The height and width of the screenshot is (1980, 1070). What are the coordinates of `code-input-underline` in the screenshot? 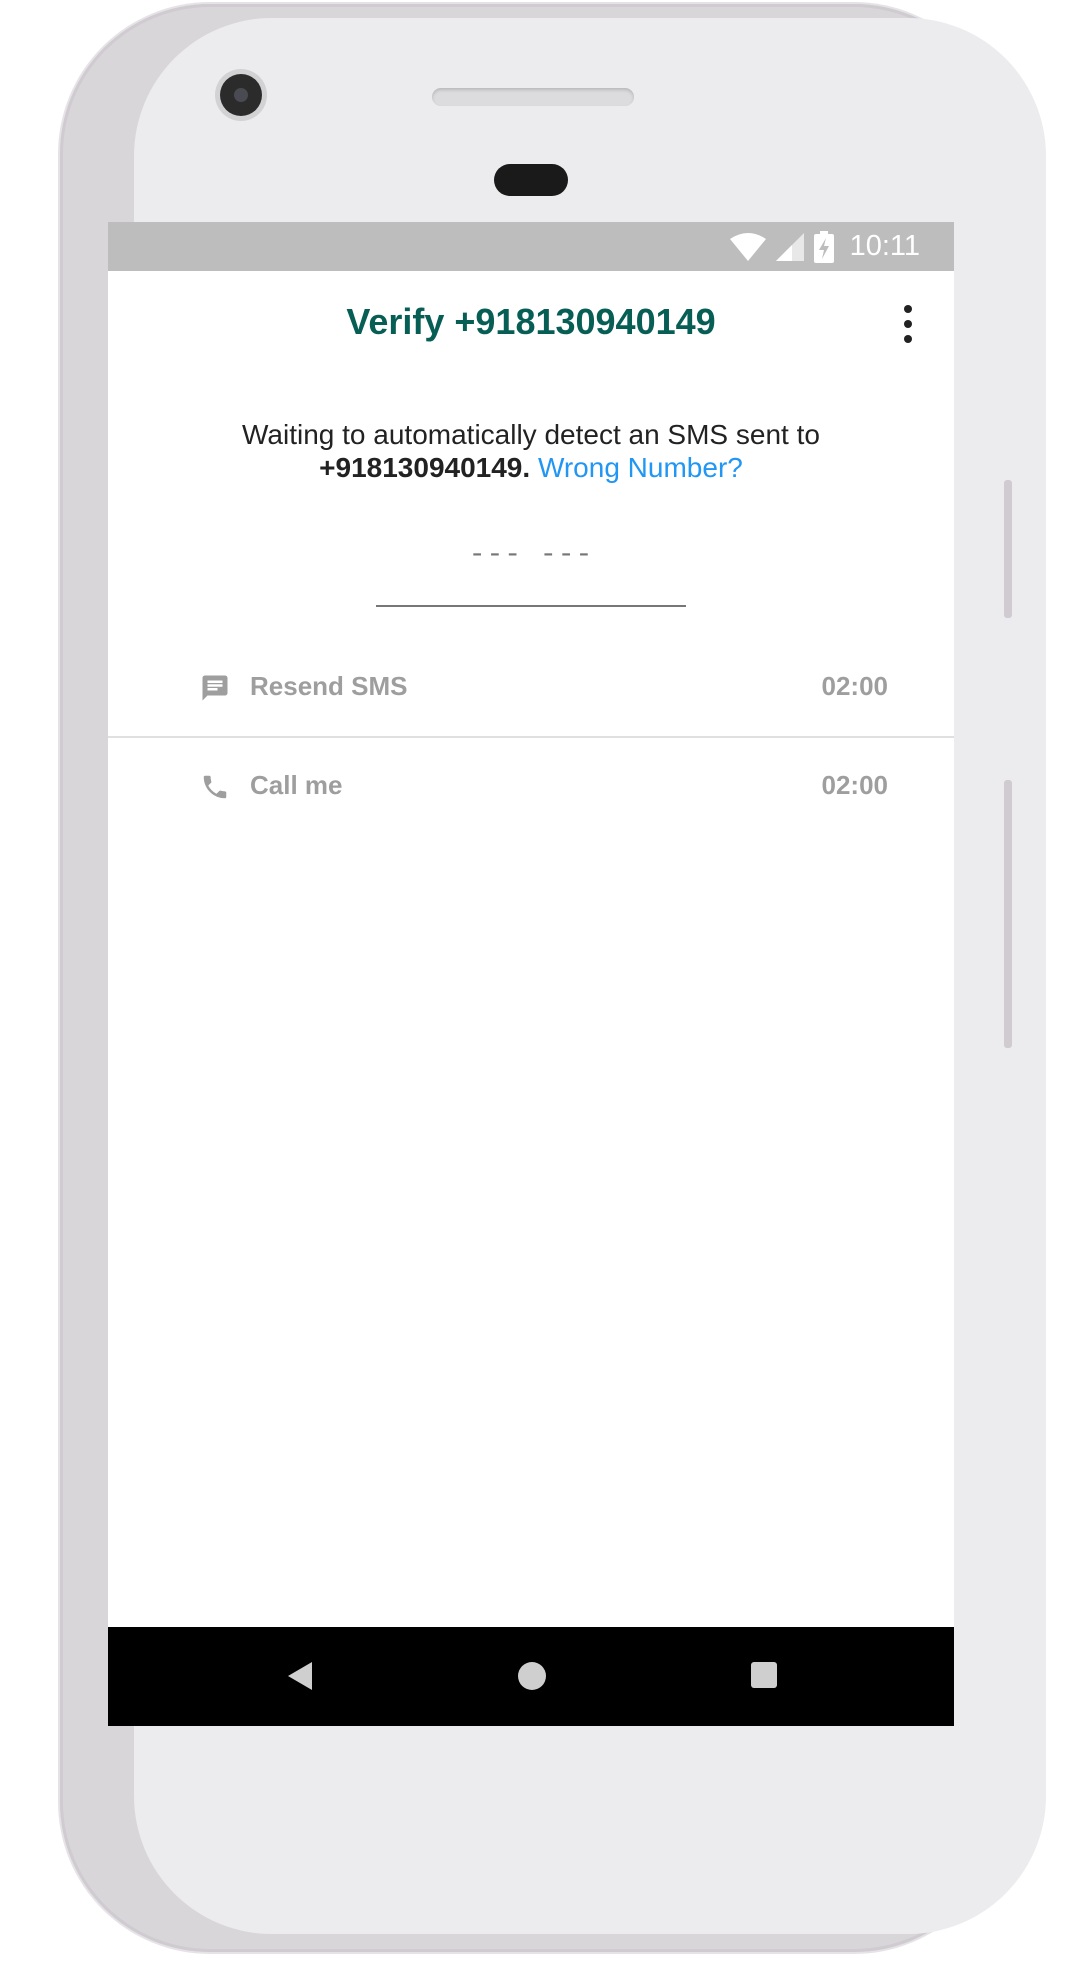 It's located at (531, 606).